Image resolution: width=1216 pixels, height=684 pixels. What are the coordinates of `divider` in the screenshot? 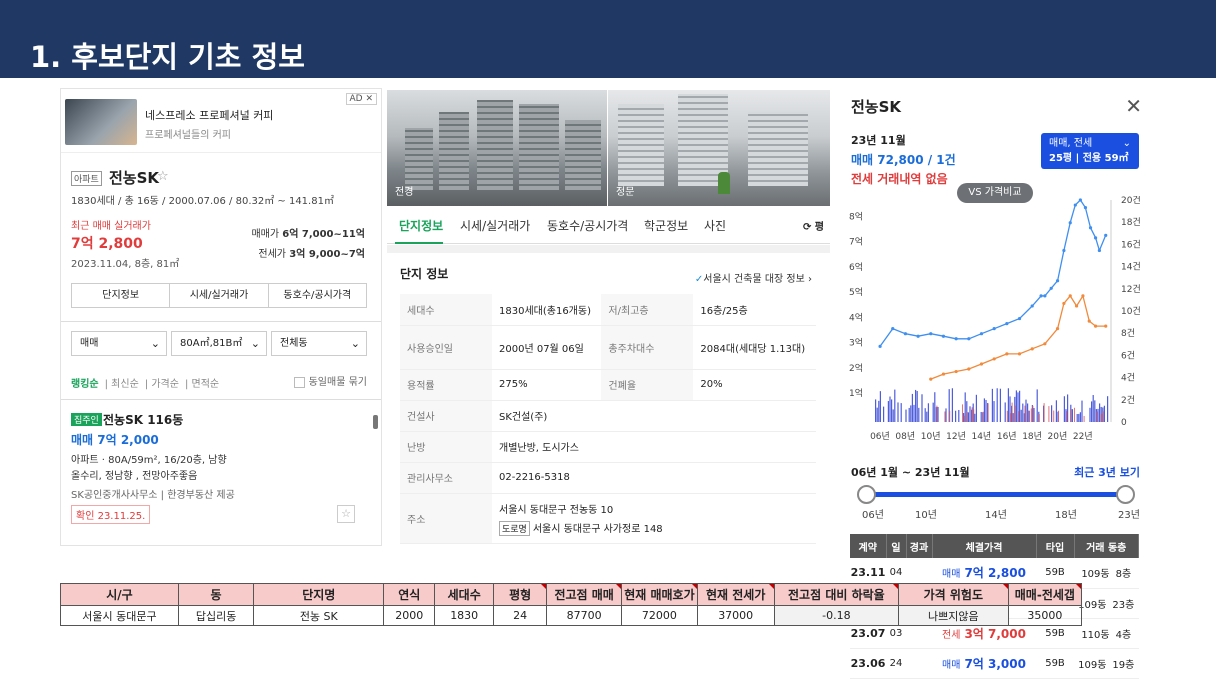 It's located at (221, 321).